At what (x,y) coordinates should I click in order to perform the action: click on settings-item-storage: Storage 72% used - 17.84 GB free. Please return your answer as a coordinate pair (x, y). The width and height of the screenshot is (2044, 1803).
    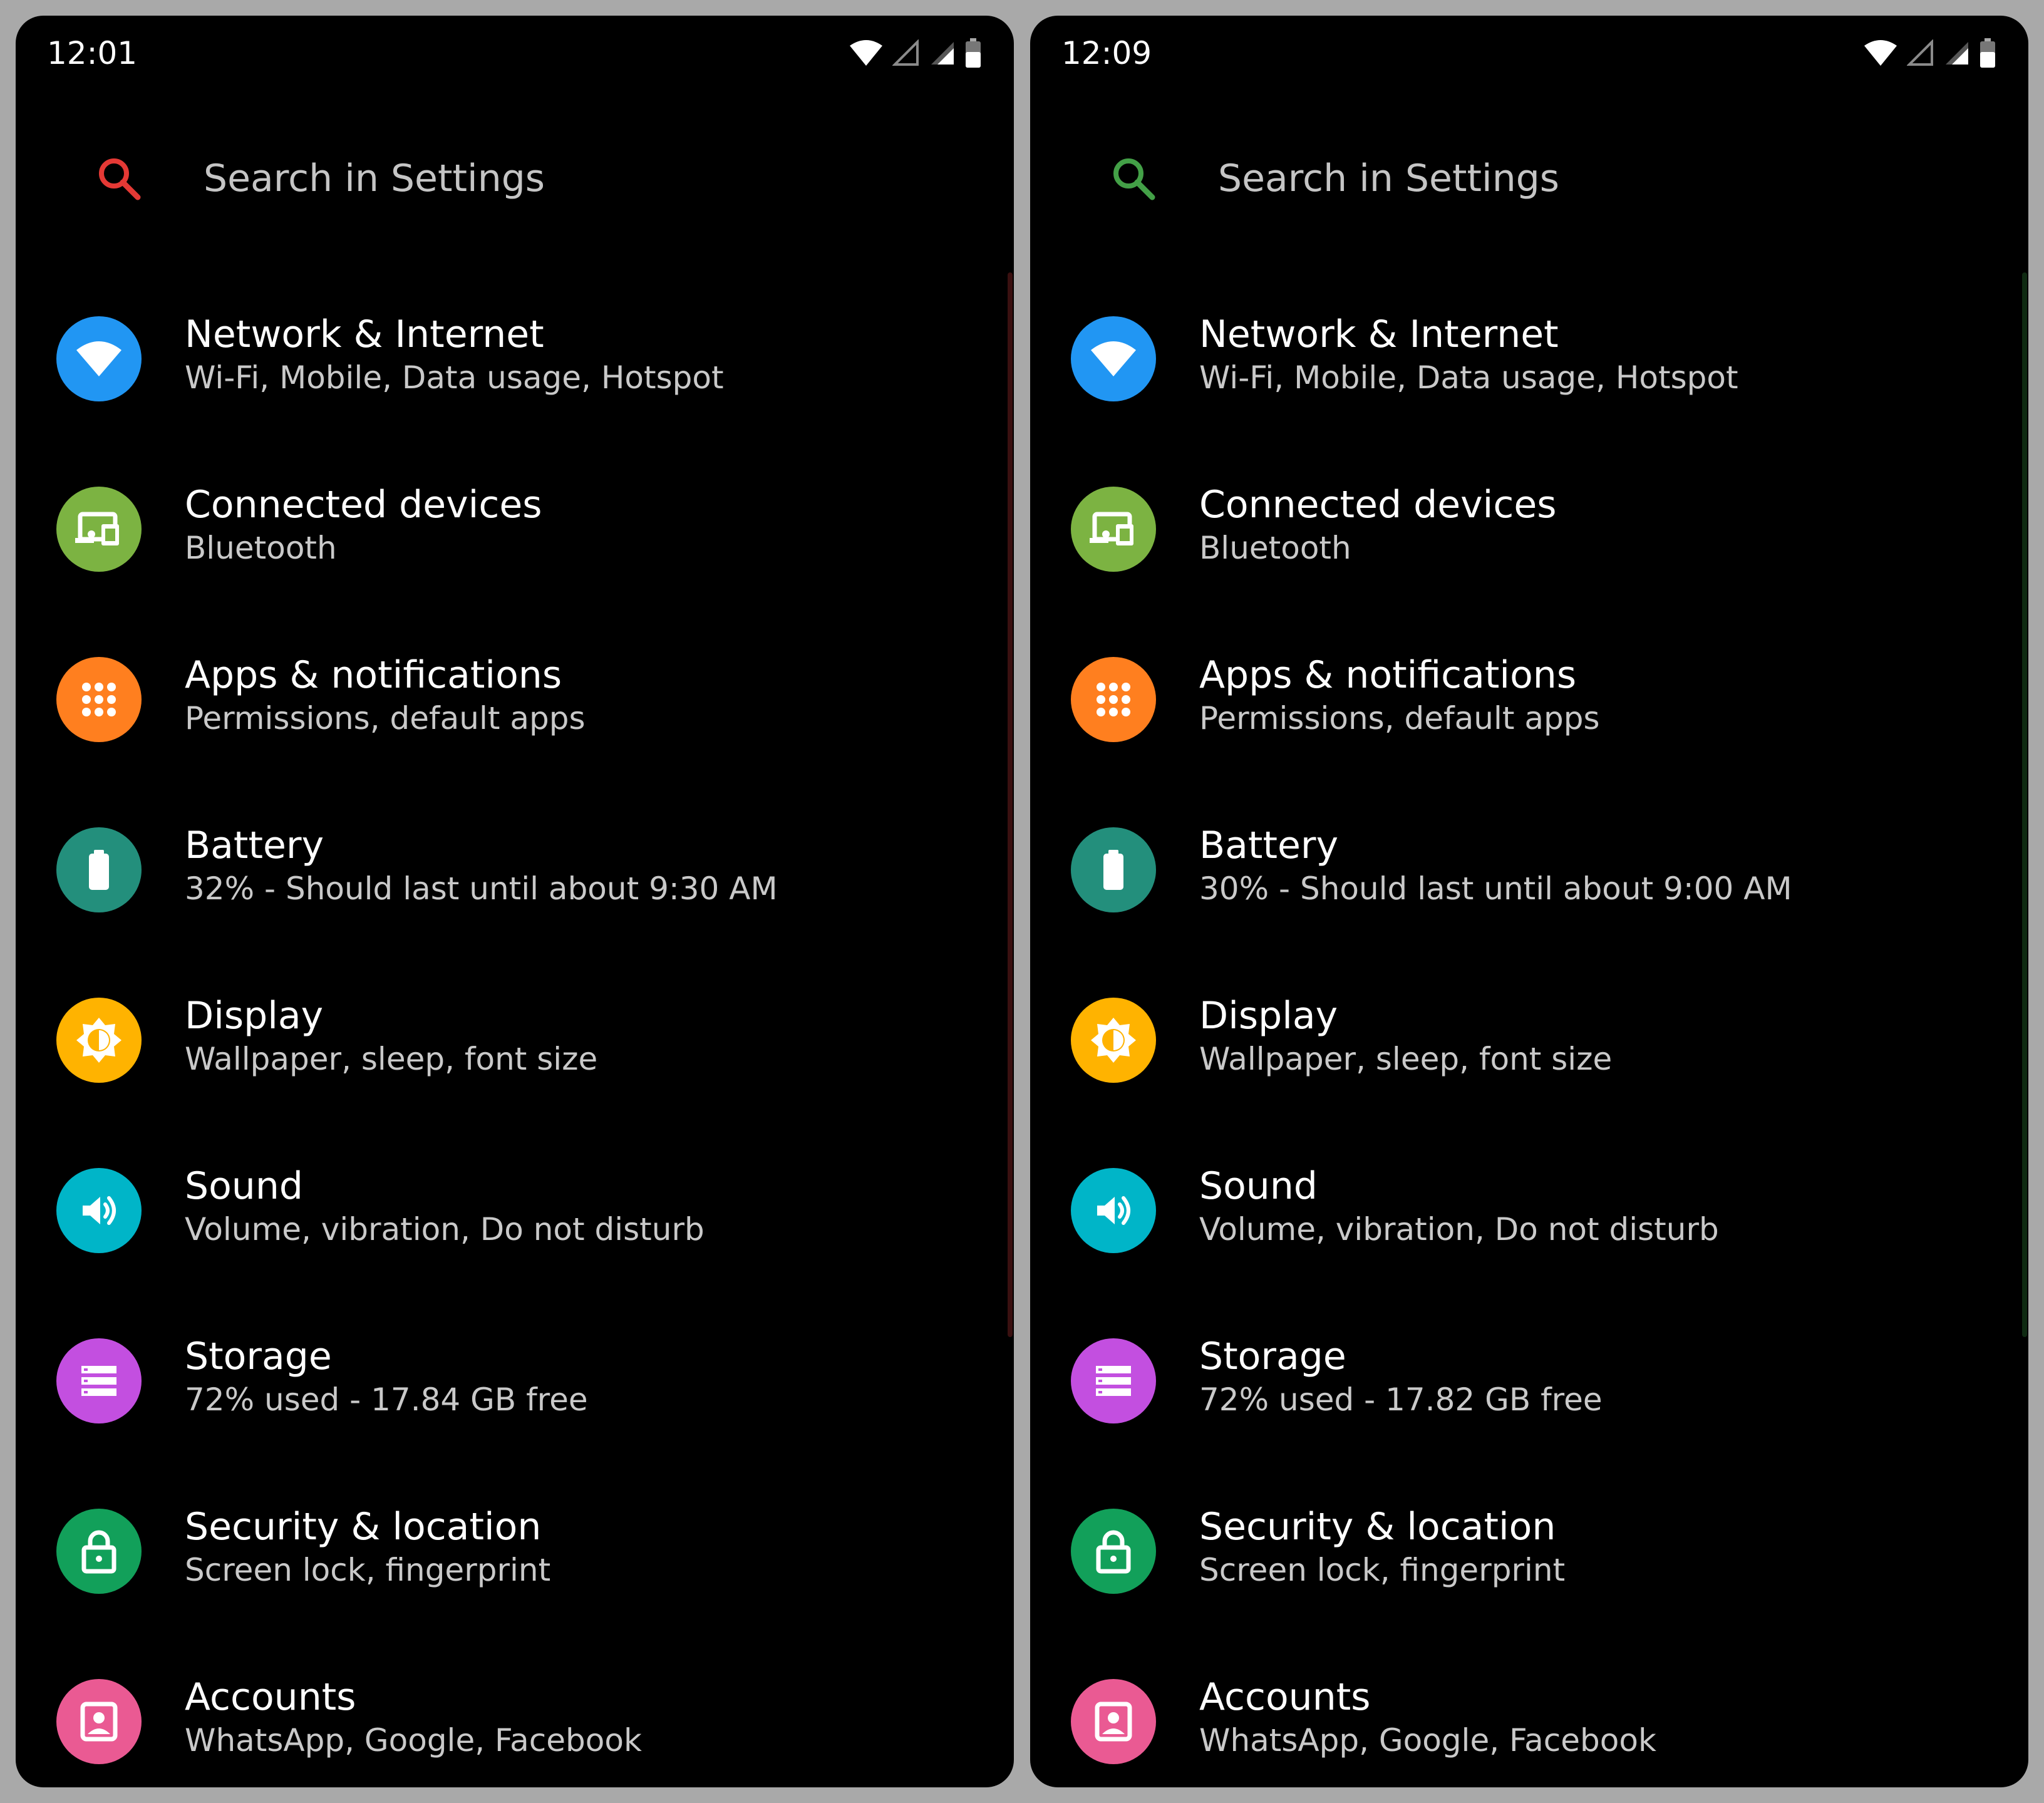
    Looking at the image, I should click on (515, 1395).